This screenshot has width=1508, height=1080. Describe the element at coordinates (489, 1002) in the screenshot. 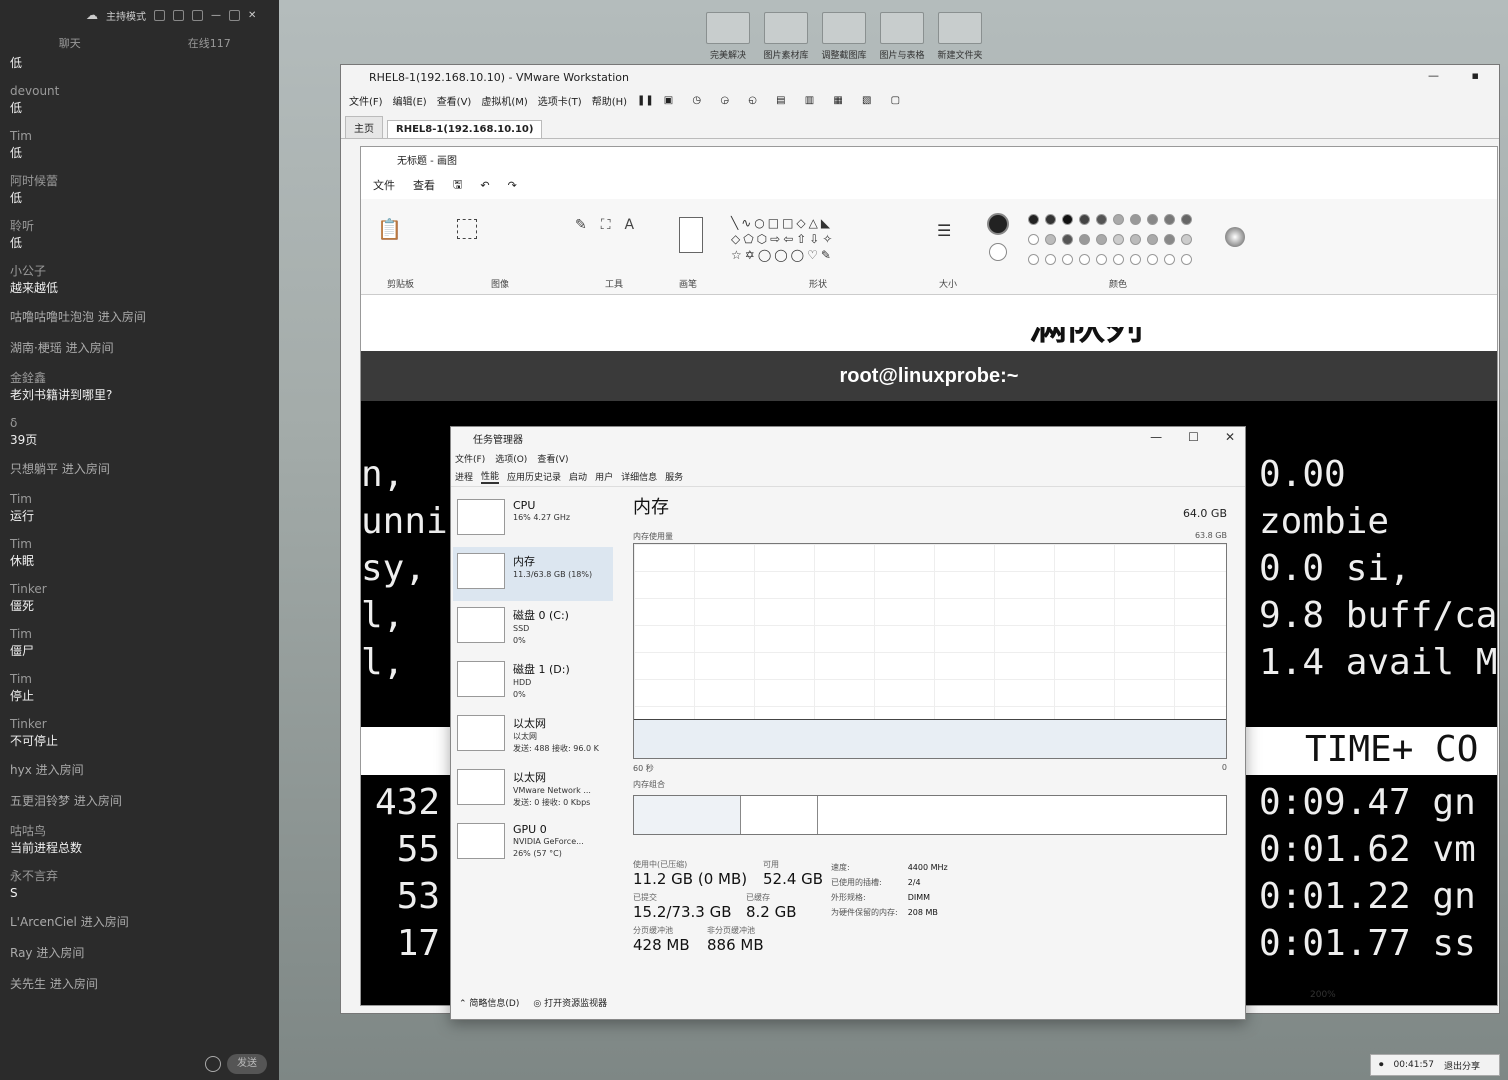

I see `fewer-details-button: ⌃ 简略信息(D)` at that location.